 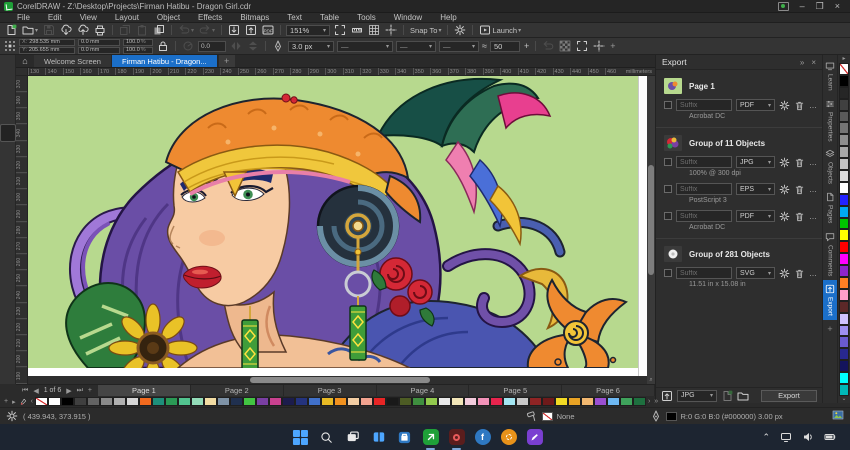 What do you see at coordinates (88, 17) in the screenshot?
I see `menu-view: View` at bounding box center [88, 17].